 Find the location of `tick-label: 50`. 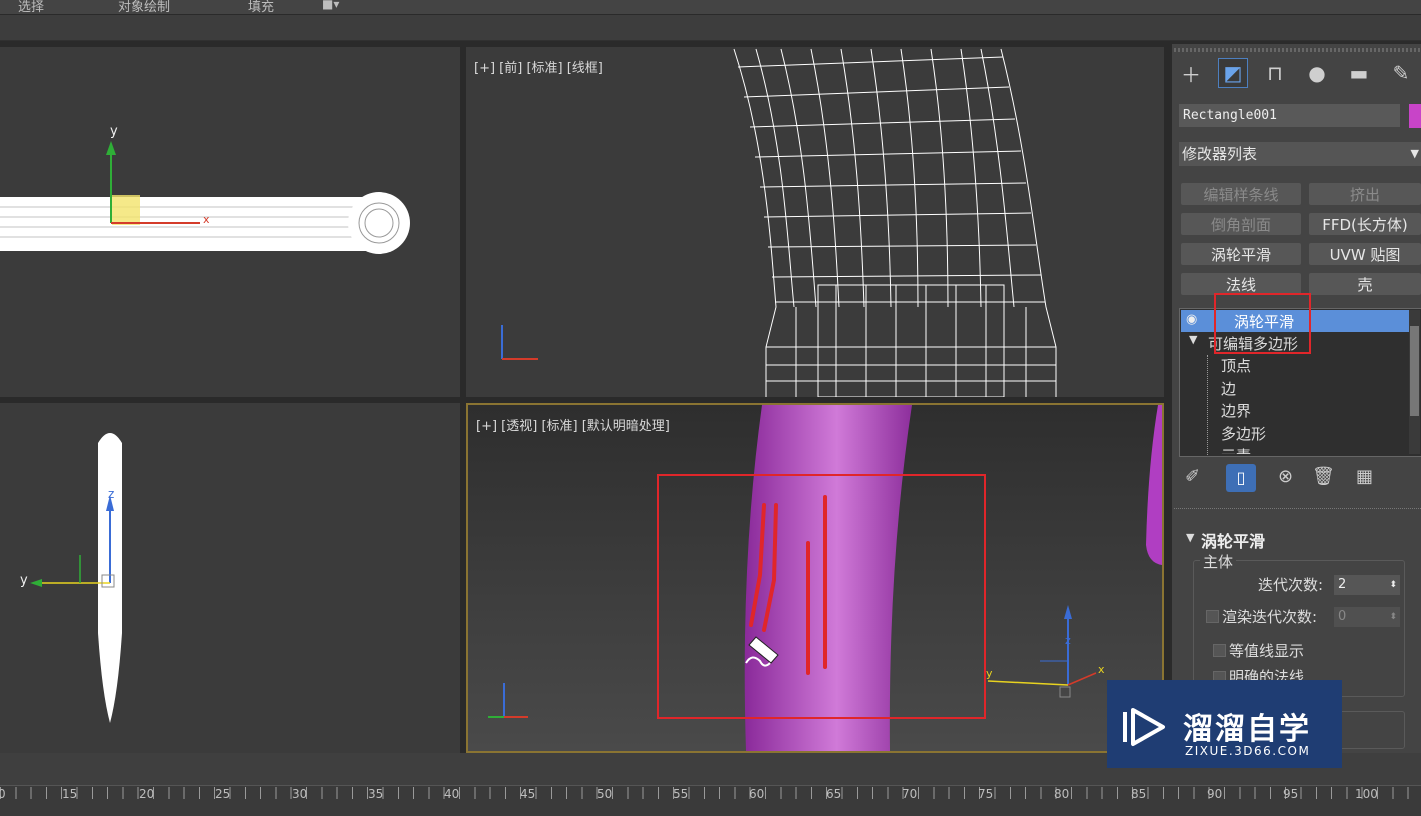

tick-label: 50 is located at coordinates (605, 794).